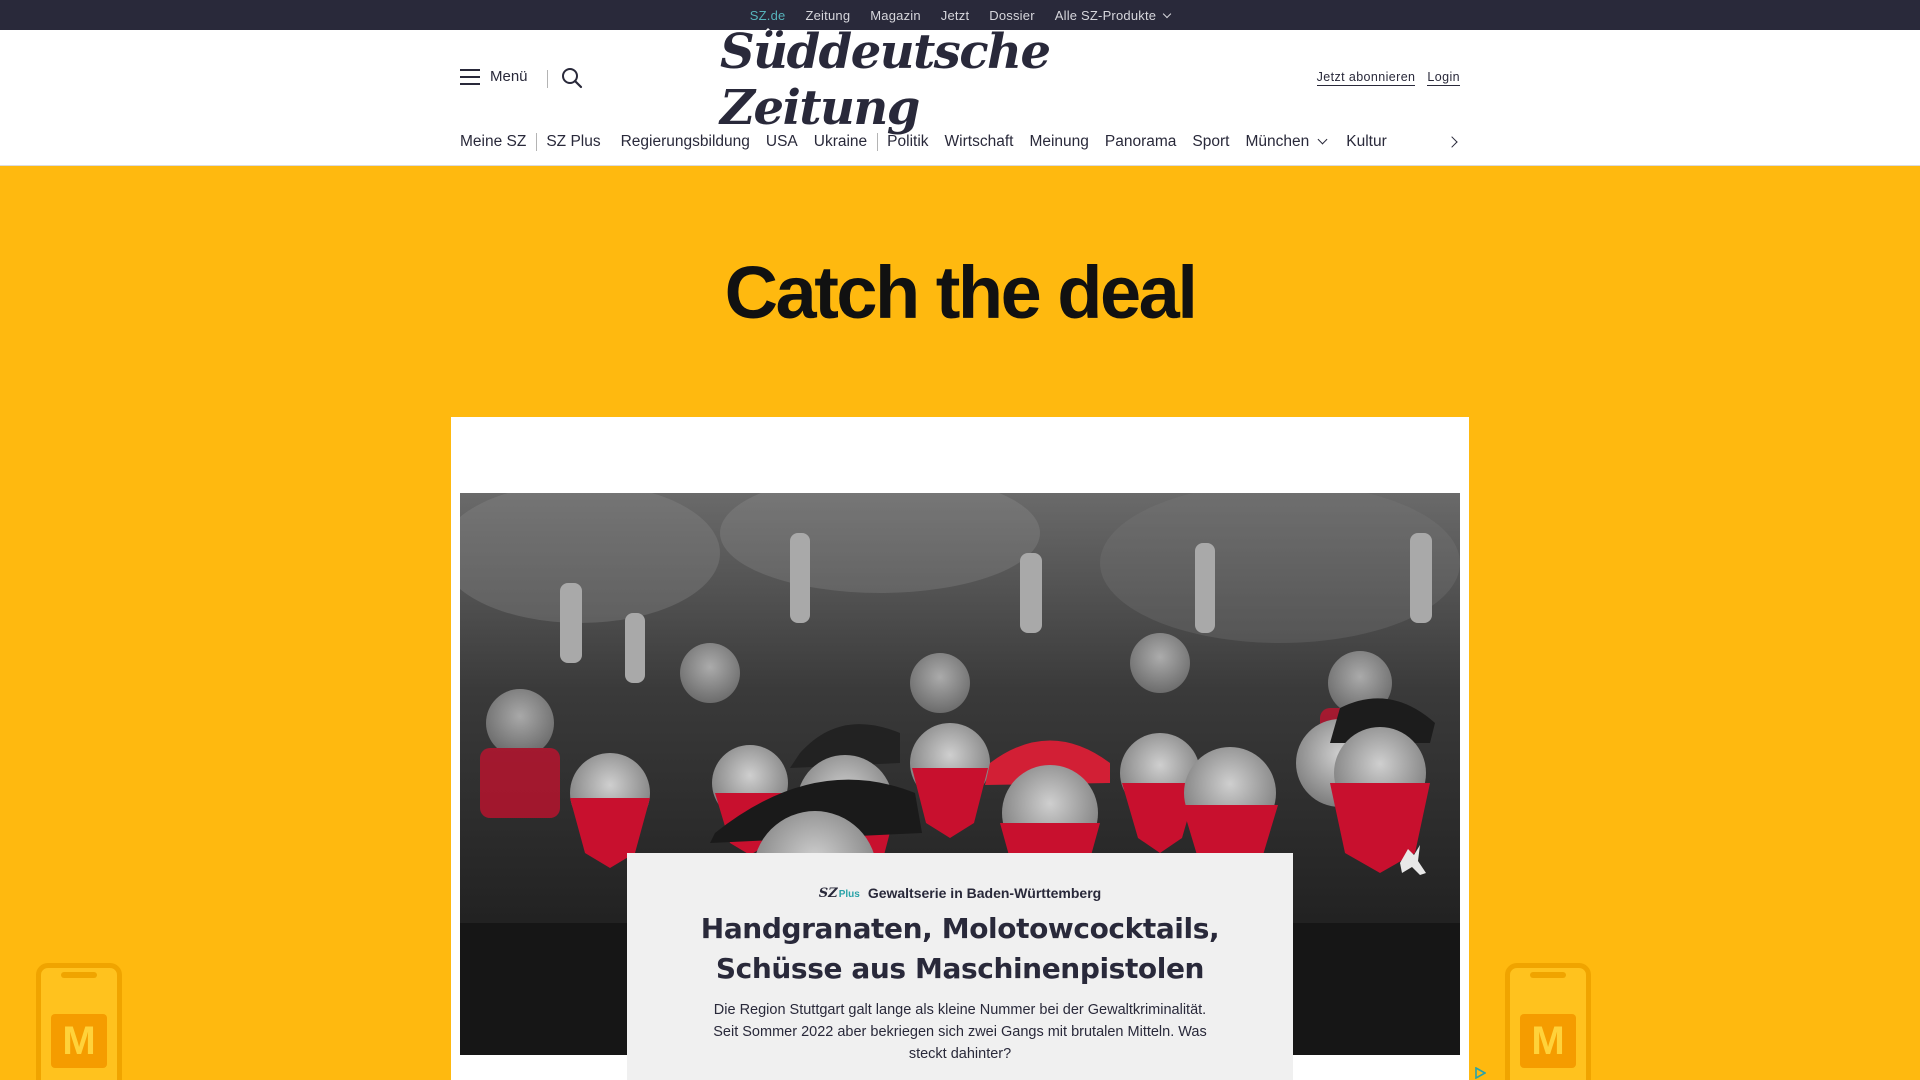 The height and width of the screenshot is (1080, 1920). I want to click on topbar-link-sz-produkte: Alle SZ-Produkte, so click(1113, 15).